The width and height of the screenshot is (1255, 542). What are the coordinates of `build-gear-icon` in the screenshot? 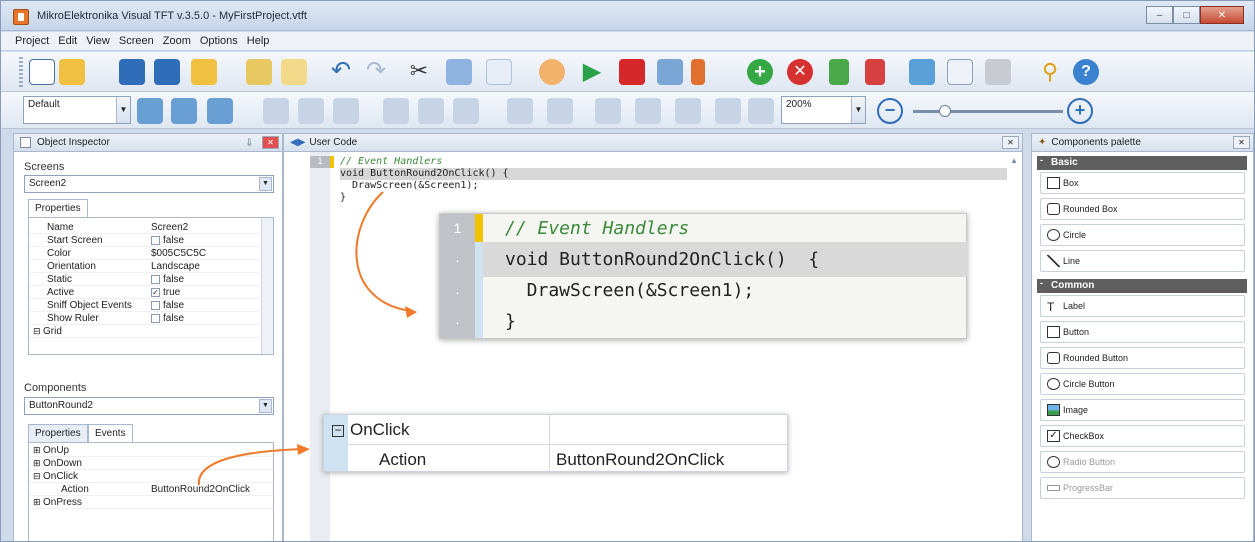 It's located at (552, 72).